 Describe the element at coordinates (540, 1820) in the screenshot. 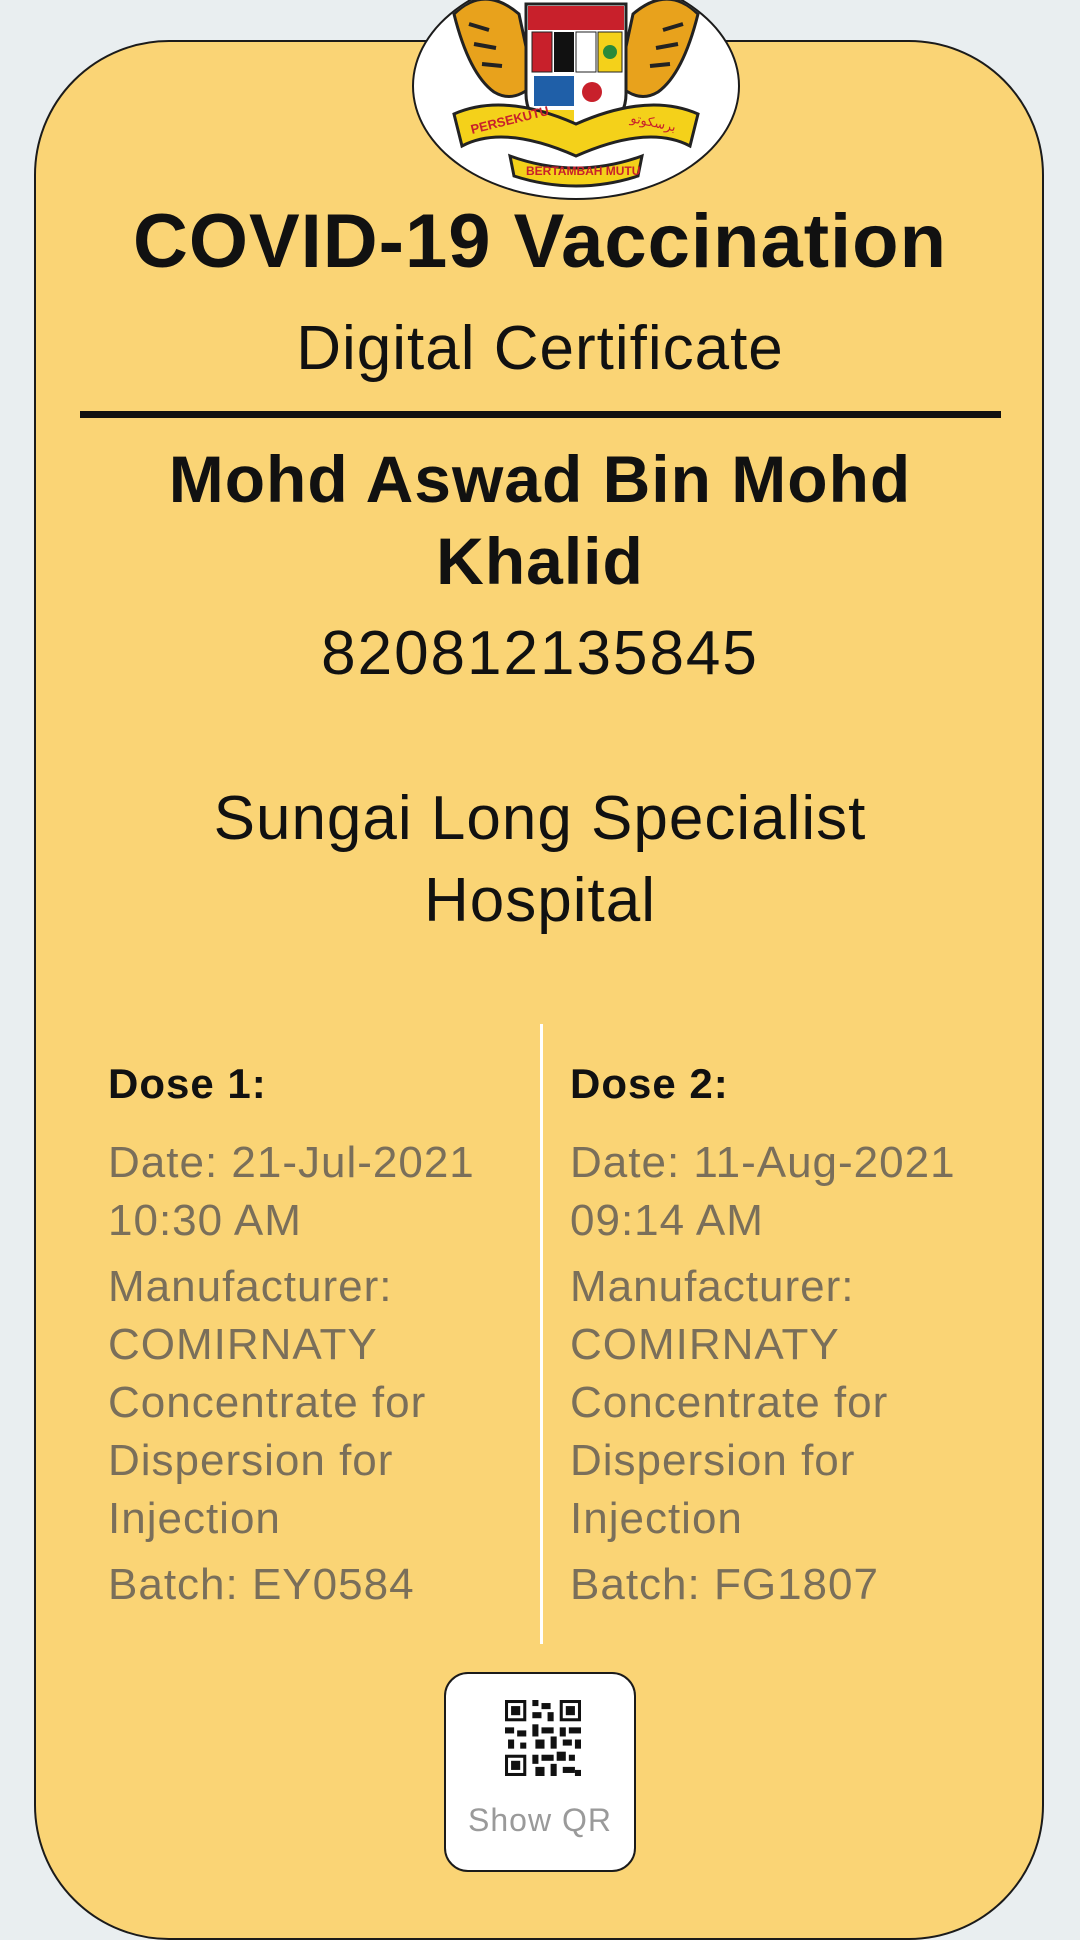

I see `show-qr-label: Show QR` at that location.